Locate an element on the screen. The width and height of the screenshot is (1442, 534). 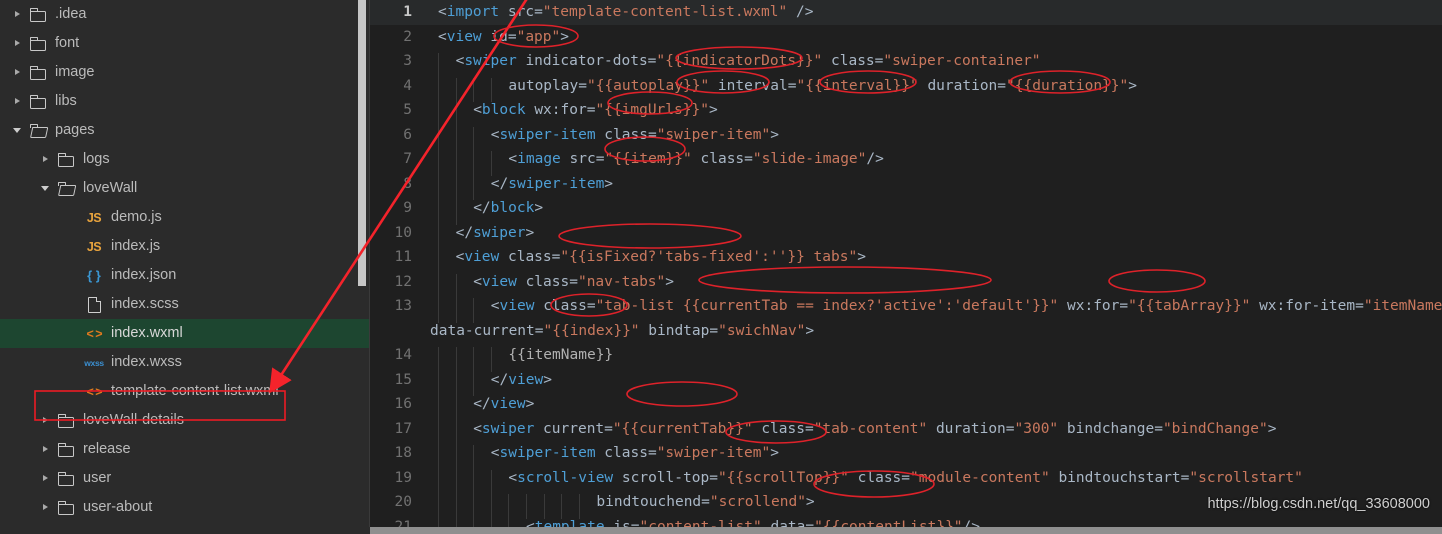
line-number: 13 is located at coordinates (403, 306).